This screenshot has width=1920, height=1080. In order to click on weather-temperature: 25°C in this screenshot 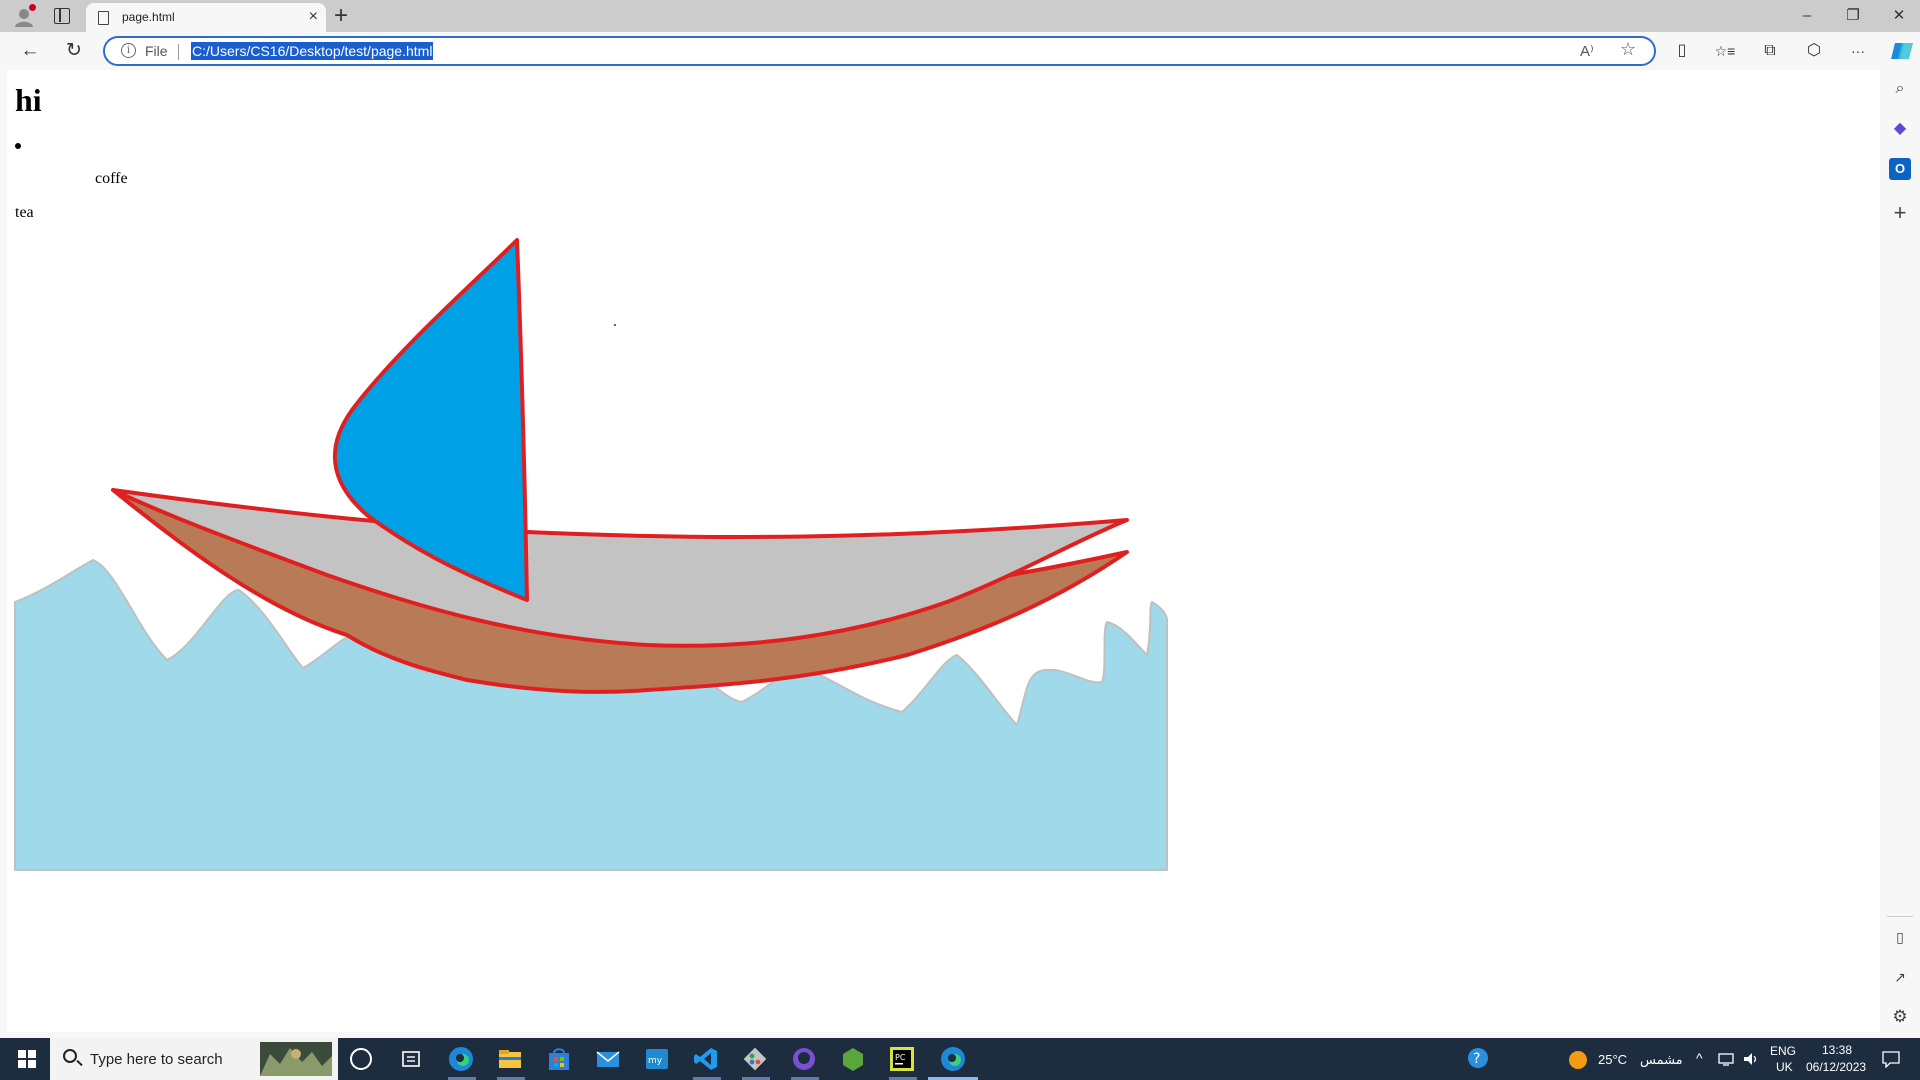, I will do `click(1612, 1066)`.